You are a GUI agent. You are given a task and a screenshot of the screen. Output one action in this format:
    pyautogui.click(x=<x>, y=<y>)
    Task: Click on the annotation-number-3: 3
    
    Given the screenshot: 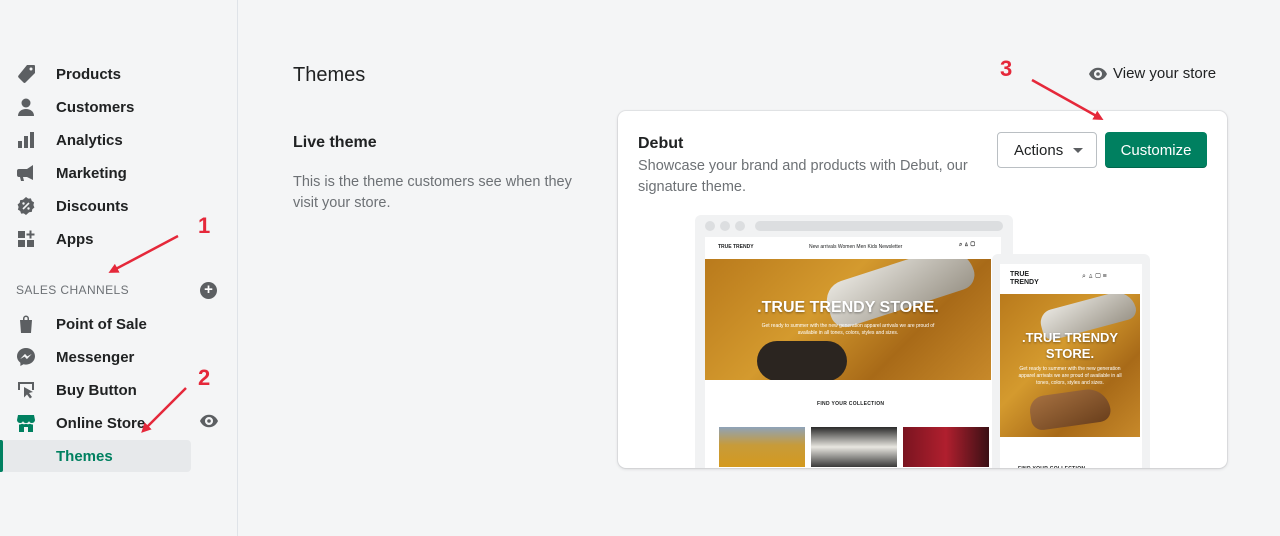 What is the action you would take?
    pyautogui.click(x=1006, y=68)
    